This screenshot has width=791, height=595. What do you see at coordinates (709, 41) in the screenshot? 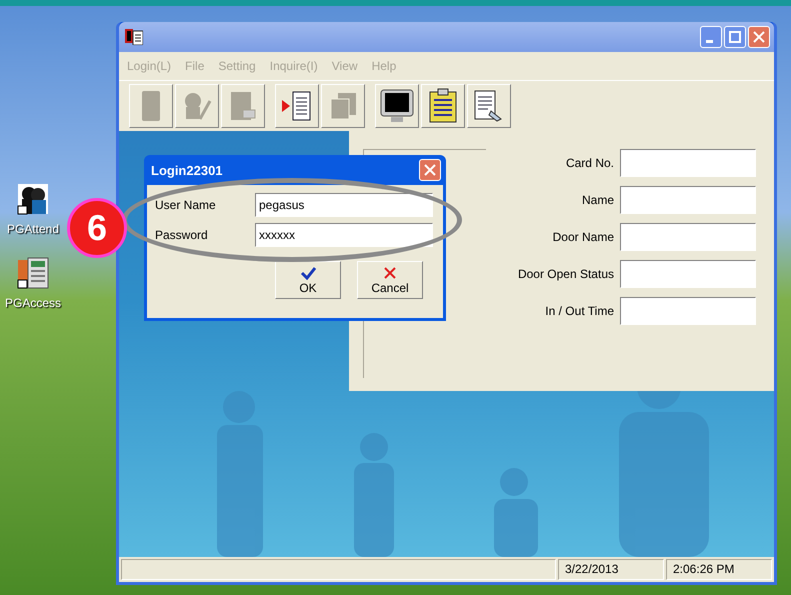
I see `minimize-icon` at bounding box center [709, 41].